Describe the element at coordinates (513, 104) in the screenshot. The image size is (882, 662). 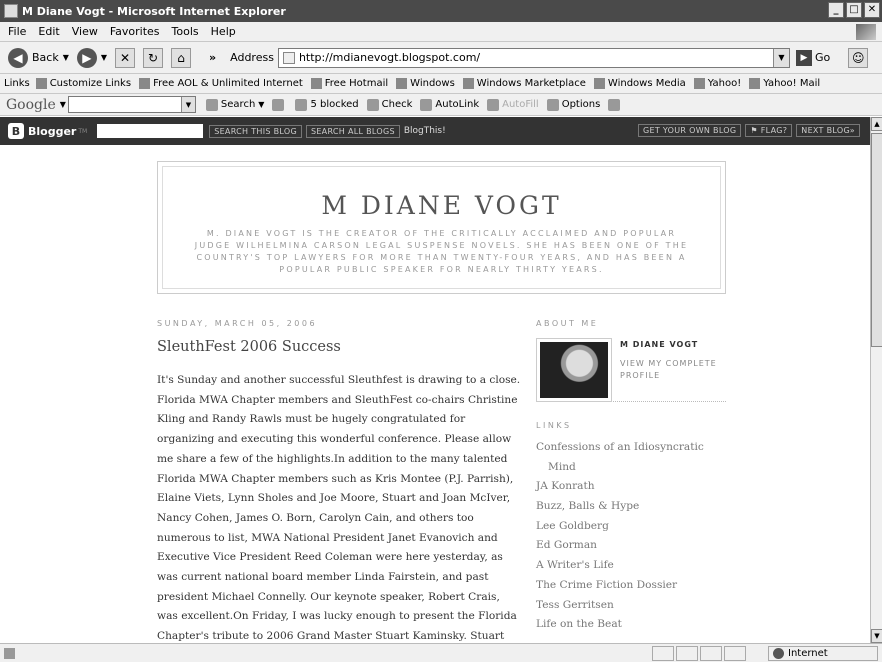
I see `autofill-button: AutoFill` at that location.